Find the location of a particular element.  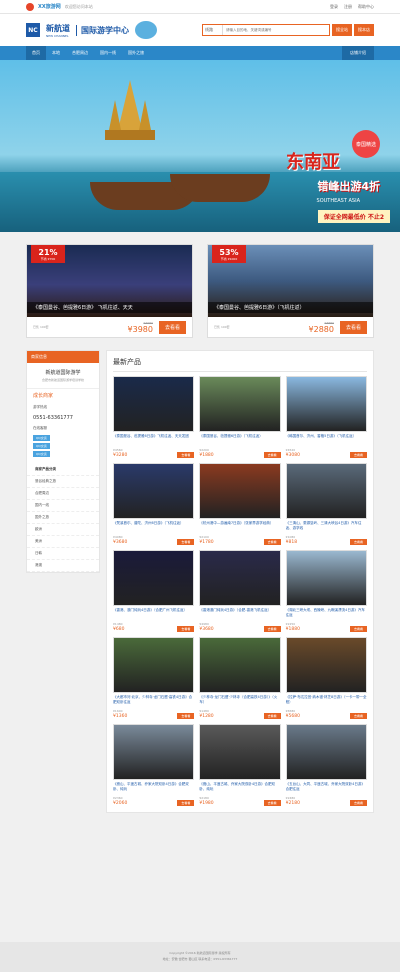

deal-image: 53% 节省 ¥1000 《泰国曼谷、芭提雅6日游》（飞机往返） is located at coordinates (290, 281).